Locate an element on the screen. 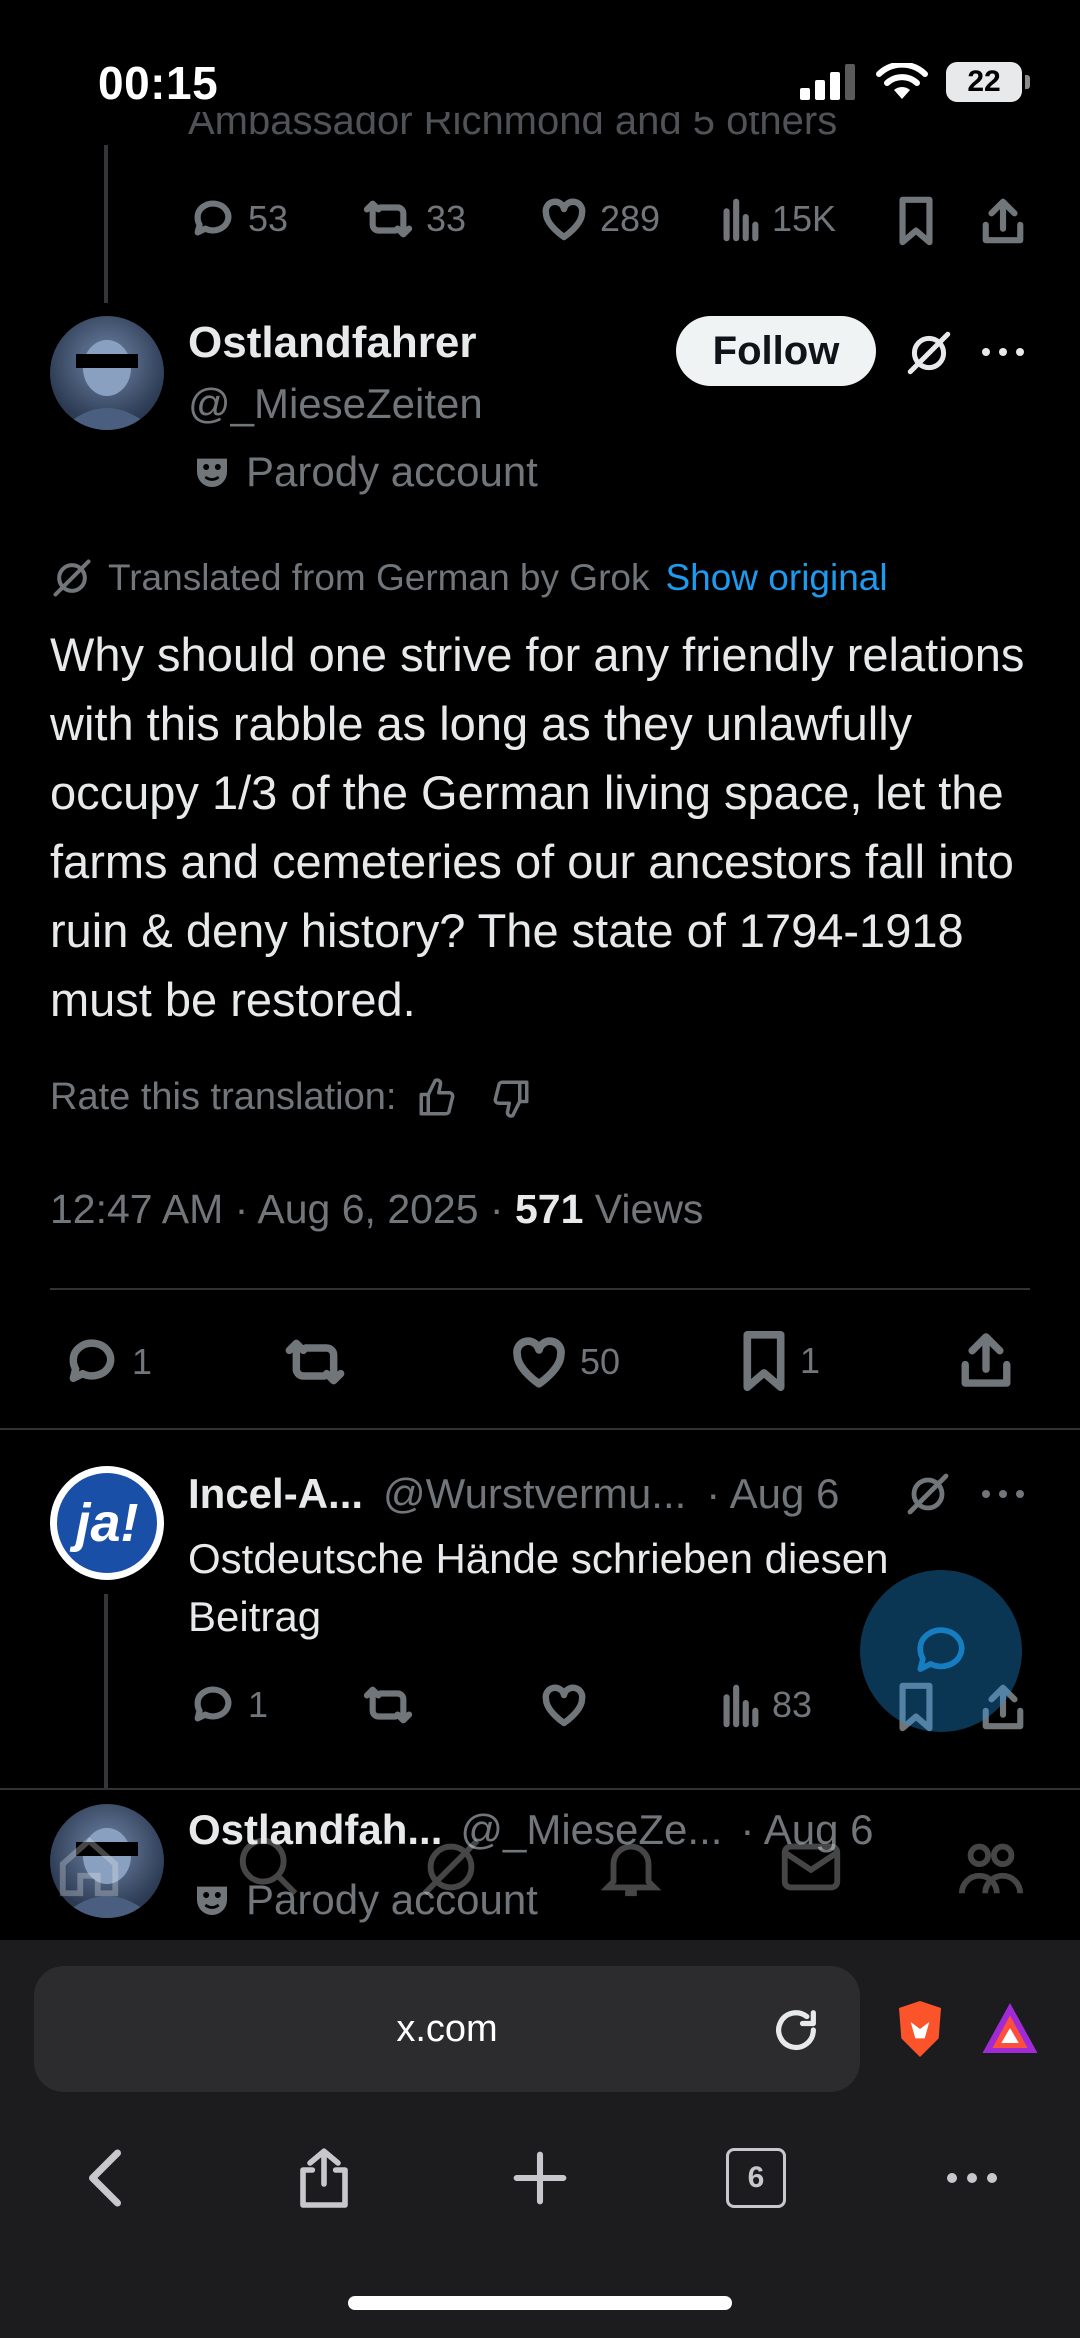 This screenshot has height=2338, width=1080. parody-mask-icon is located at coordinates (212, 472).